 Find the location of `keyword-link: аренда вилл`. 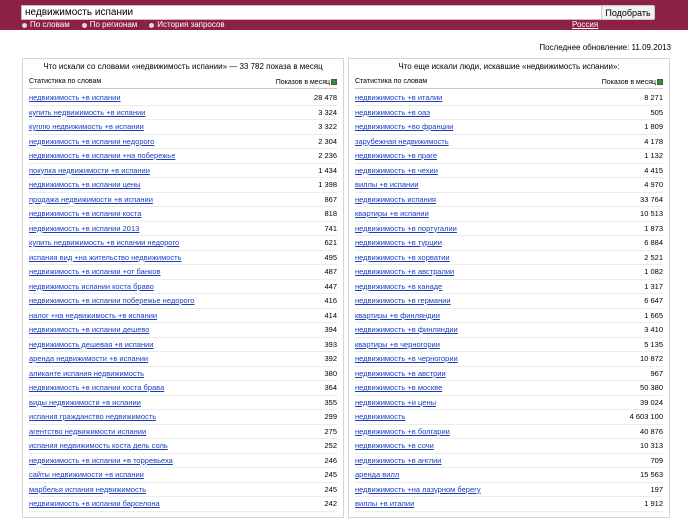

keyword-link: аренда вилл is located at coordinates (377, 475).